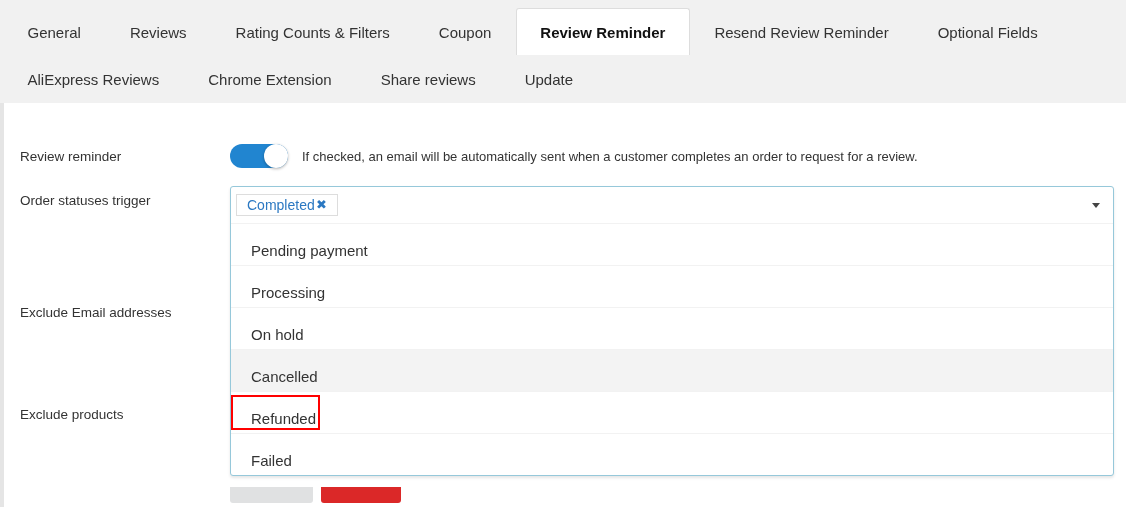  What do you see at coordinates (93, 78) in the screenshot?
I see `tab: AliExpress Reviews` at bounding box center [93, 78].